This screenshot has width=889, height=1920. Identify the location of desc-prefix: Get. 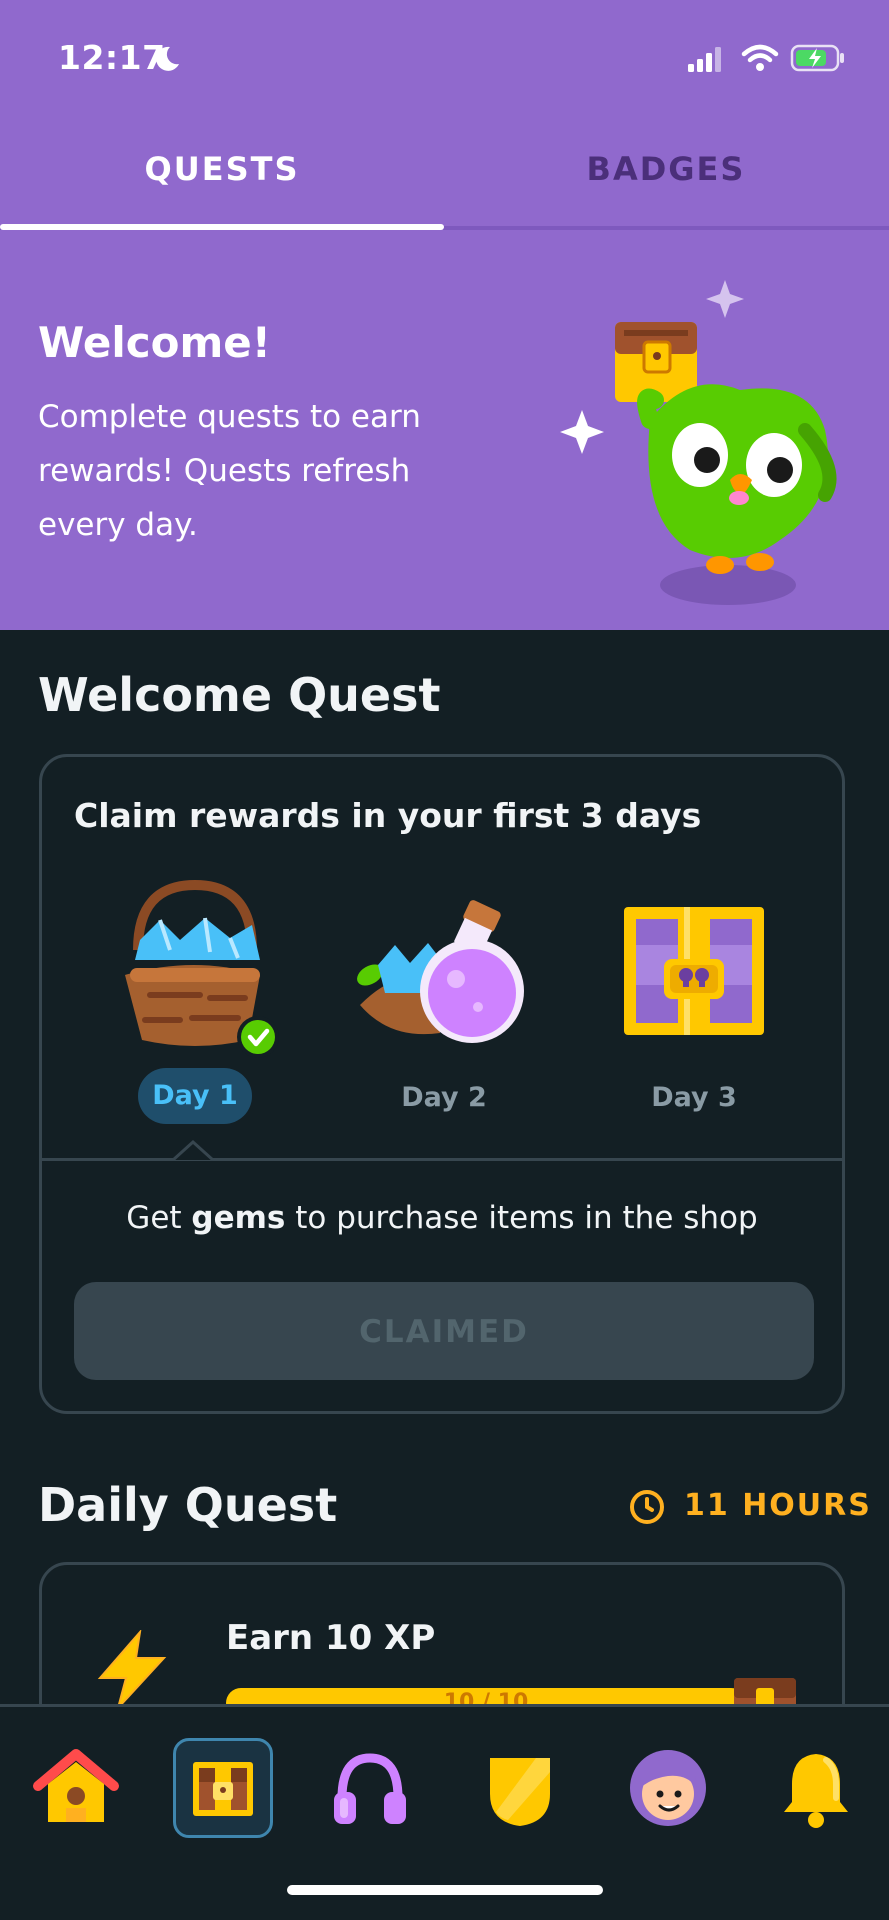
(159, 1218).